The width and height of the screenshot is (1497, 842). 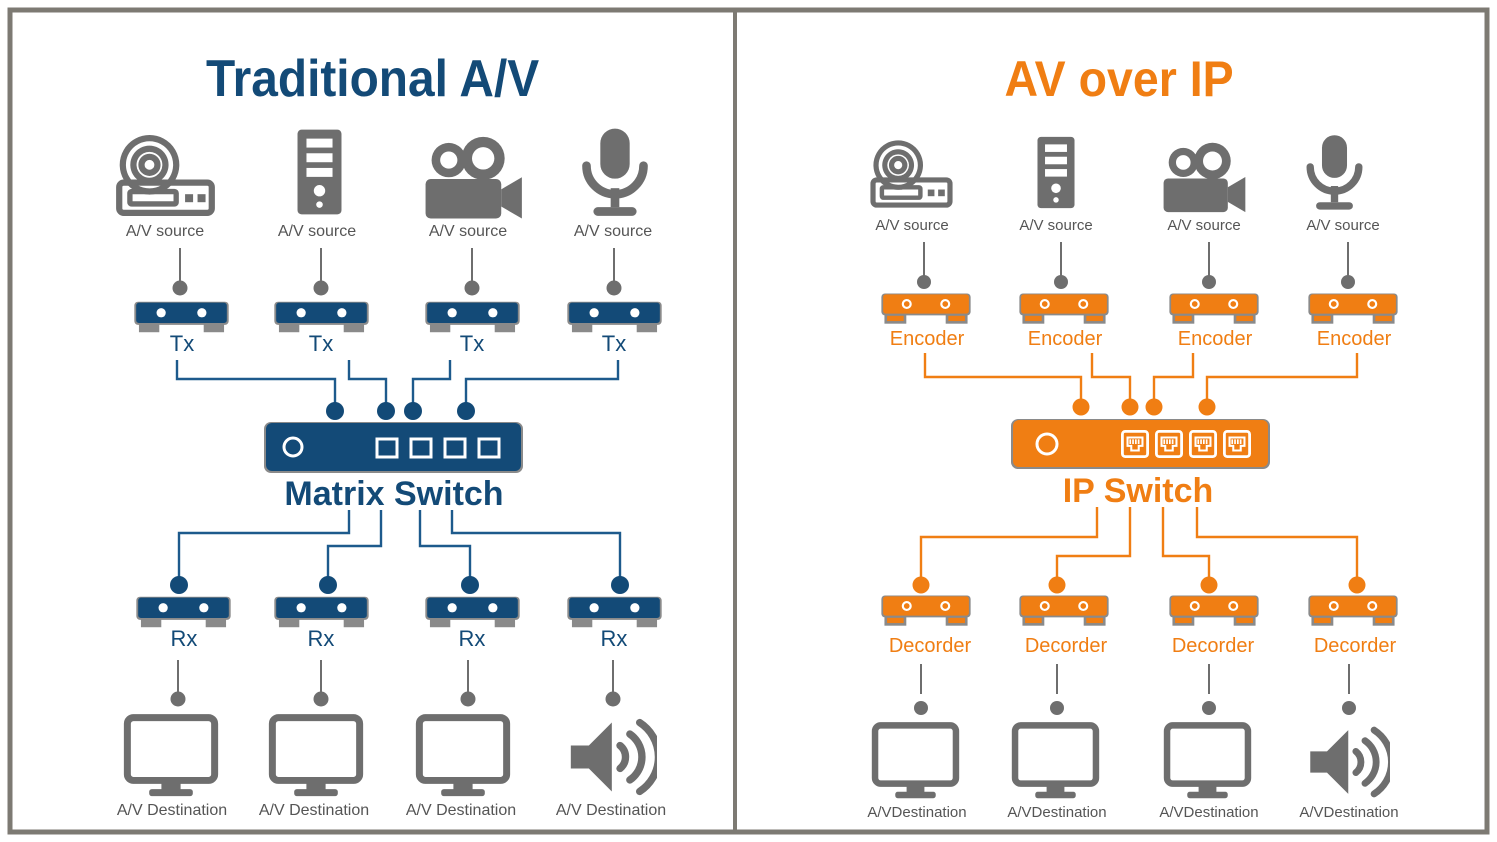 I want to click on destination-group-3: A/VDestination, so click(x=1209, y=773).